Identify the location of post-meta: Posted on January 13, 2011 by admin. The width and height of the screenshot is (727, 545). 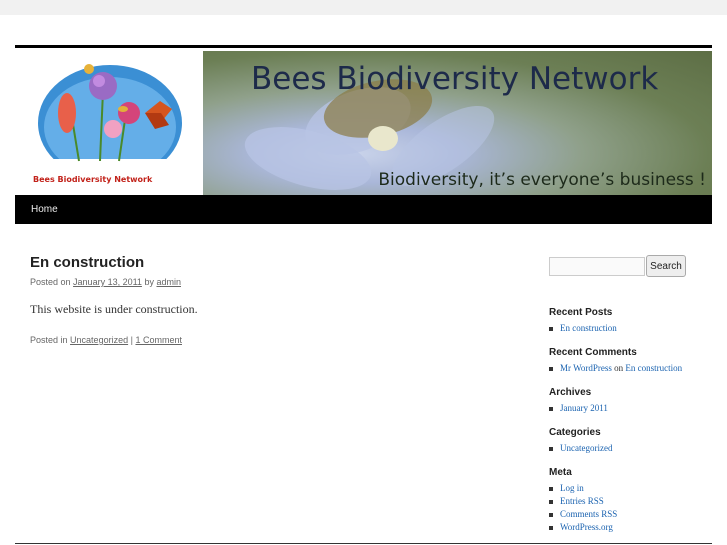
(270, 282).